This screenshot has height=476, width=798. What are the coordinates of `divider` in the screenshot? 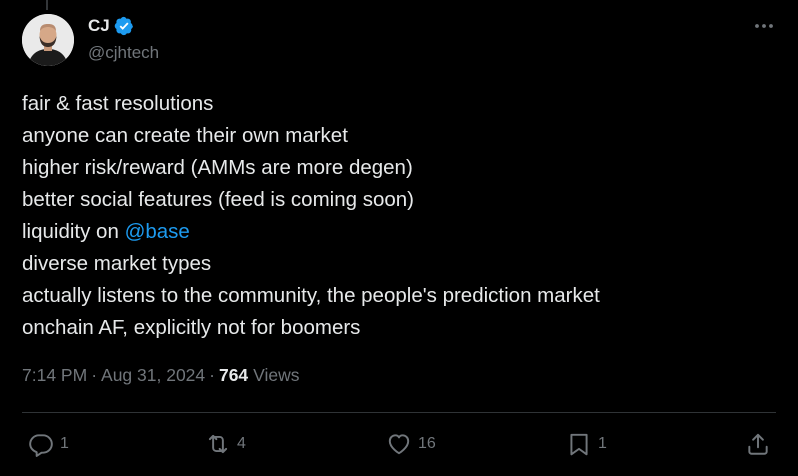 It's located at (399, 412).